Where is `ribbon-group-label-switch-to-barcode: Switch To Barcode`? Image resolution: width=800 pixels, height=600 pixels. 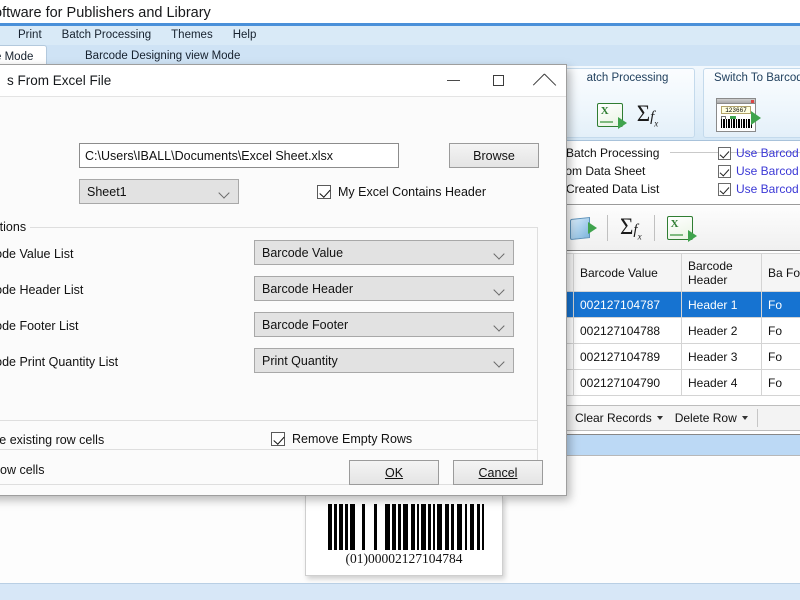 ribbon-group-label-switch-to-barcode: Switch To Barcode is located at coordinates (757, 78).